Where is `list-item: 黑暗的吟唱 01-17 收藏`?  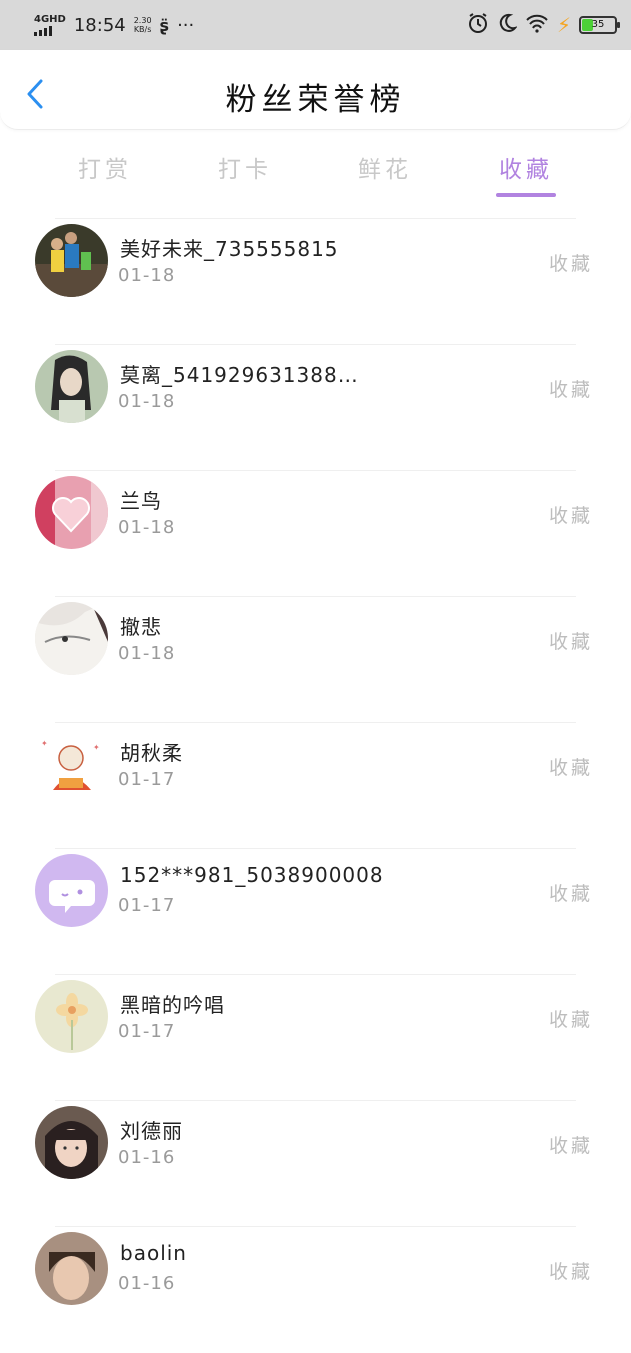
list-item: 黑暗的吟唱 01-17 收藏 is located at coordinates (312, 1037).